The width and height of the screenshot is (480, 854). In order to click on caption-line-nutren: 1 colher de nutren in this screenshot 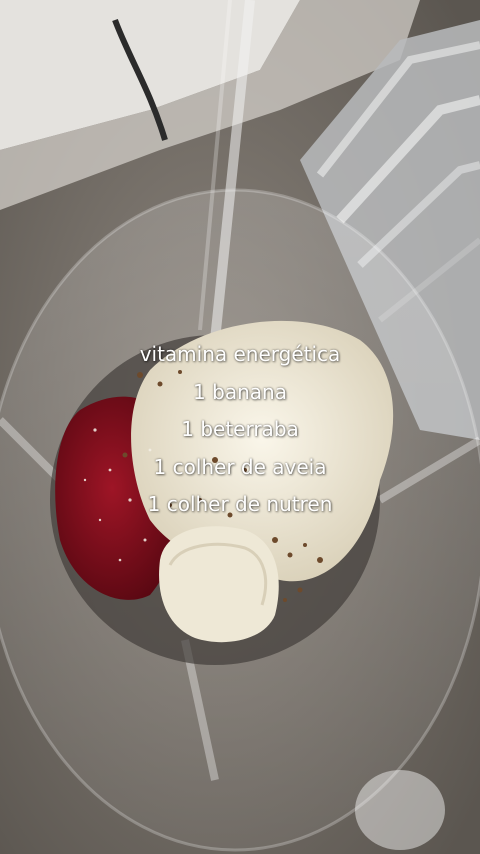, I will do `click(240, 504)`.